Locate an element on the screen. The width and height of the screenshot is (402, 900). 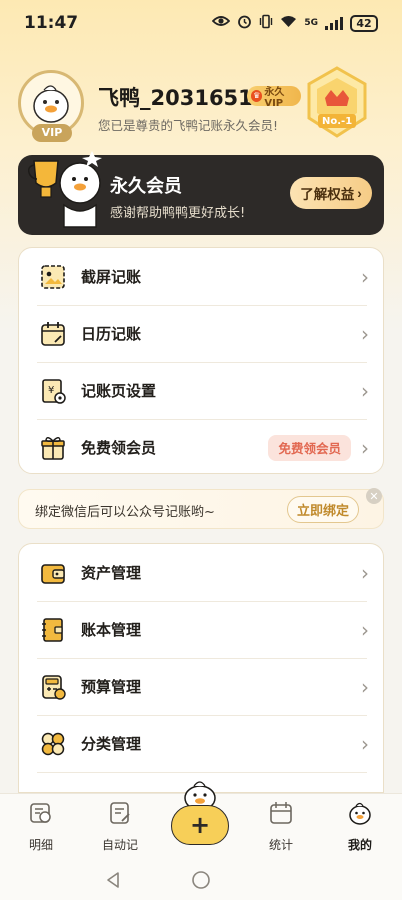
network-type: 5G is located at coordinates (311, 23).